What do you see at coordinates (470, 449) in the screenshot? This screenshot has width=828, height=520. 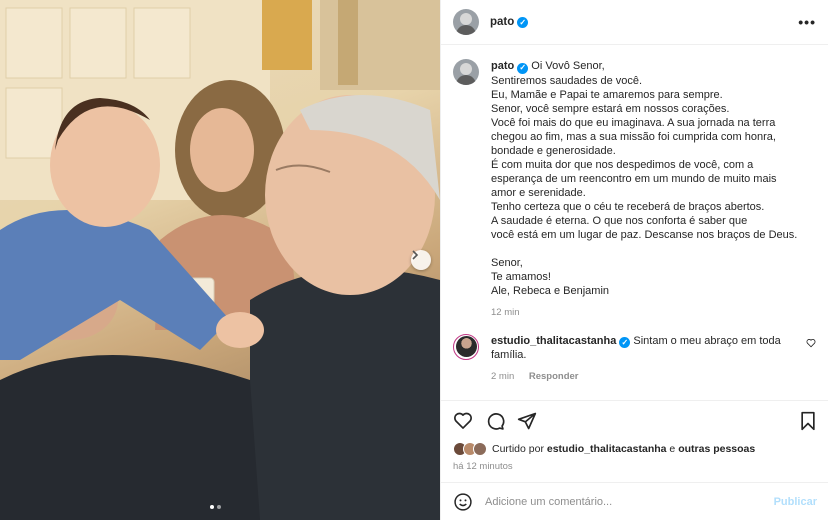 I see `liked-by-avatars` at bounding box center [470, 449].